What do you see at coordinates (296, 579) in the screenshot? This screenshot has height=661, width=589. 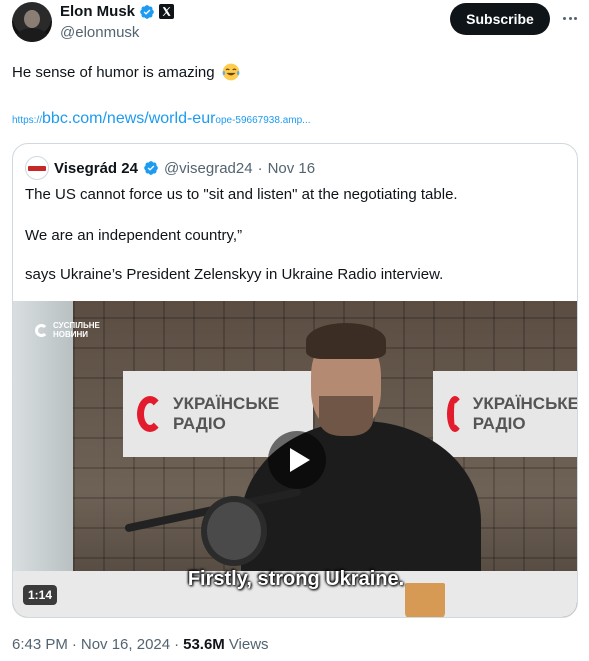 I see `video-subtitle: Firstly, strong Ukraine.` at bounding box center [296, 579].